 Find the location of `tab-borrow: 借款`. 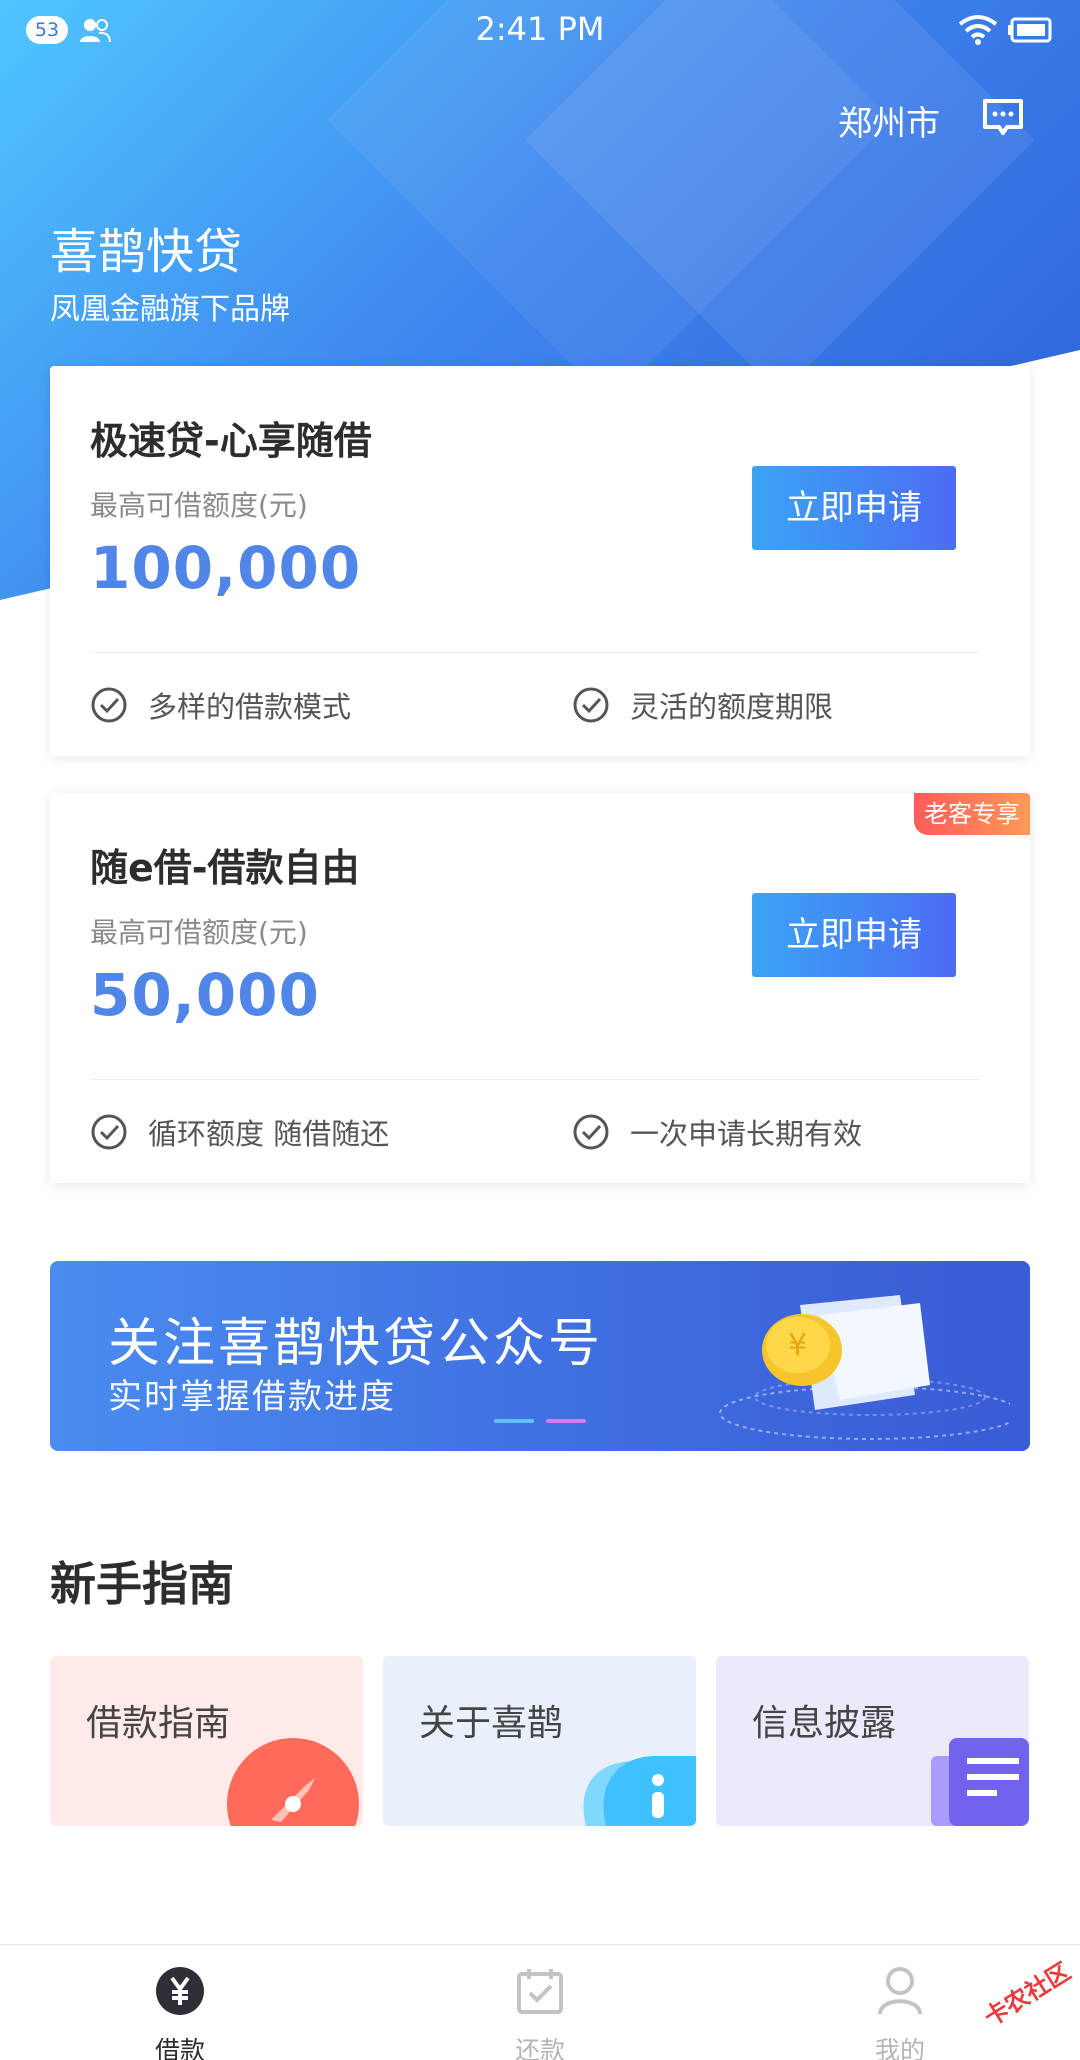

tab-borrow: 借款 is located at coordinates (180, 2012).